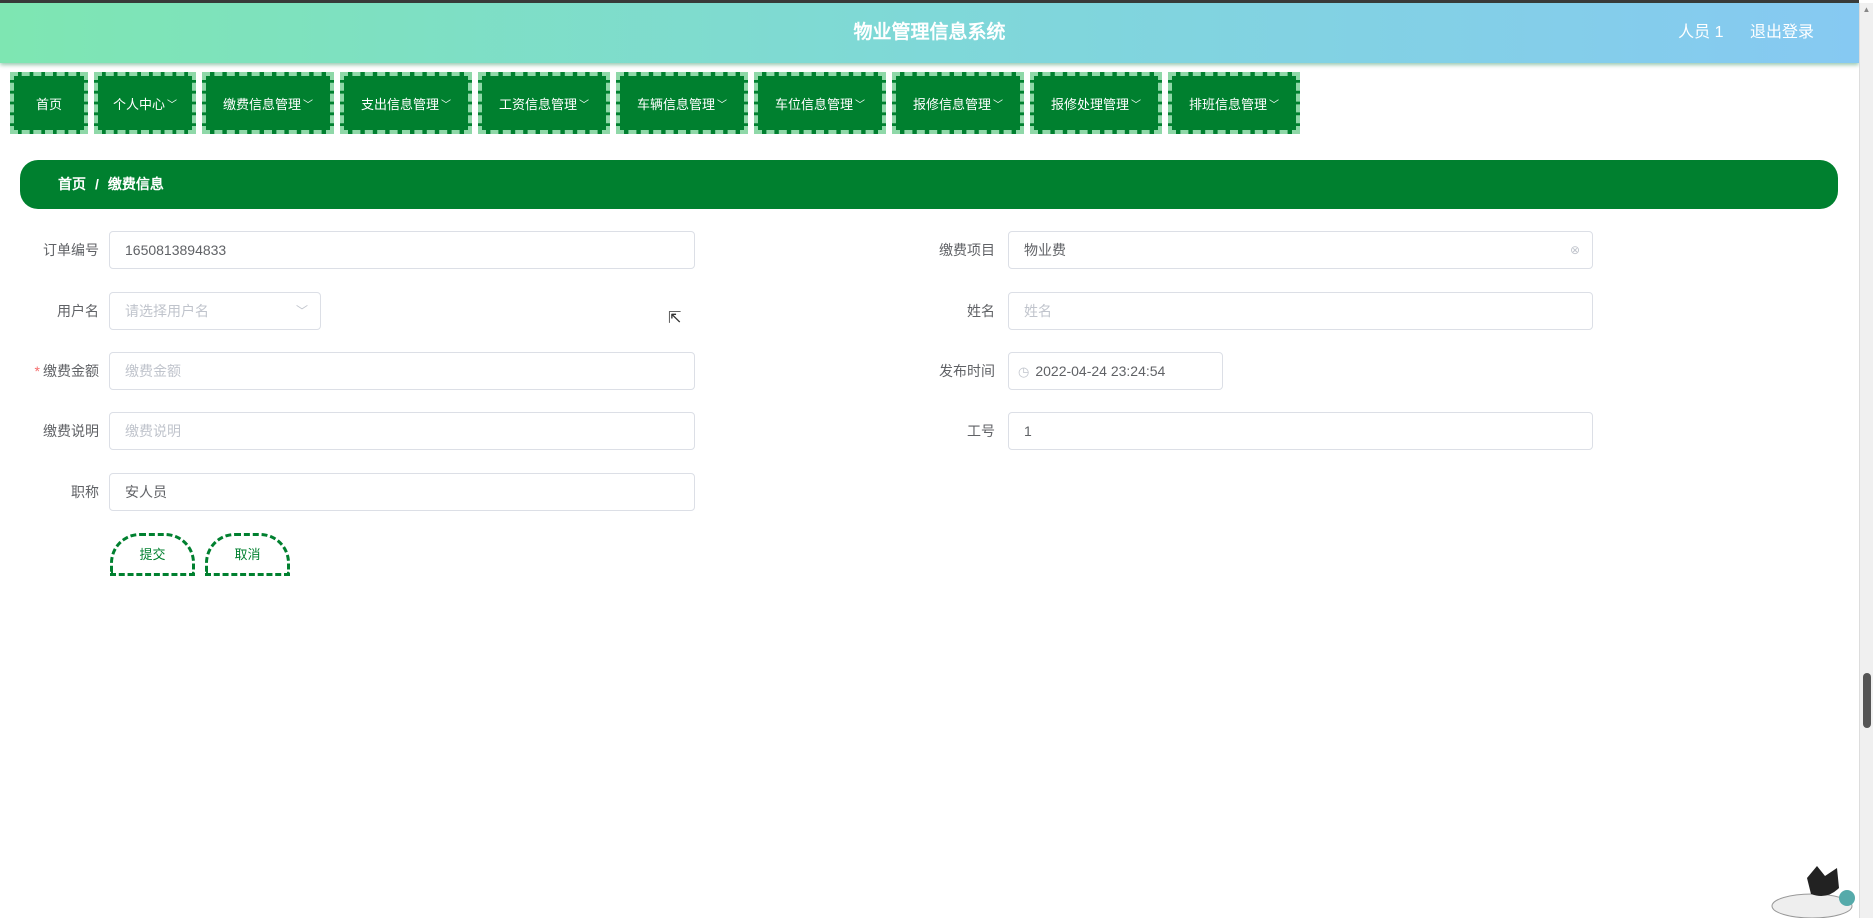 This screenshot has width=1873, height=918. I want to click on nav-label: 排班信息管理, so click(1227, 104).